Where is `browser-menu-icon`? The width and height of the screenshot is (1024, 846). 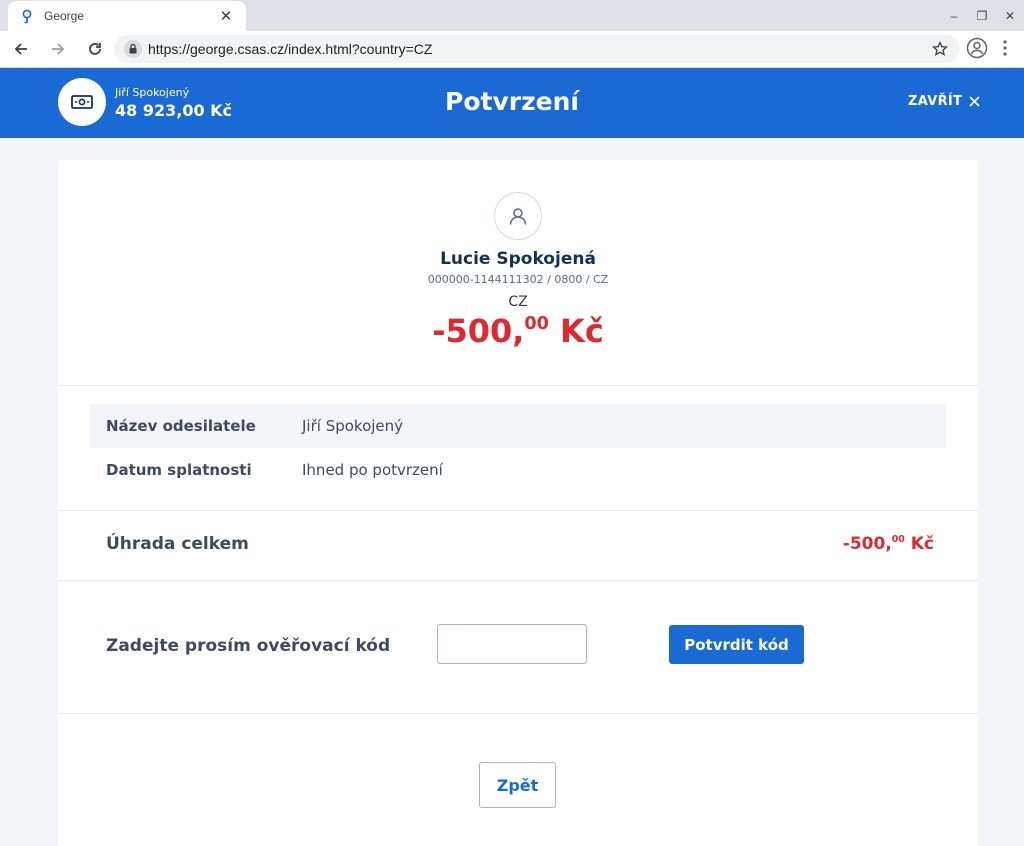
browser-menu-icon is located at coordinates (1005, 50).